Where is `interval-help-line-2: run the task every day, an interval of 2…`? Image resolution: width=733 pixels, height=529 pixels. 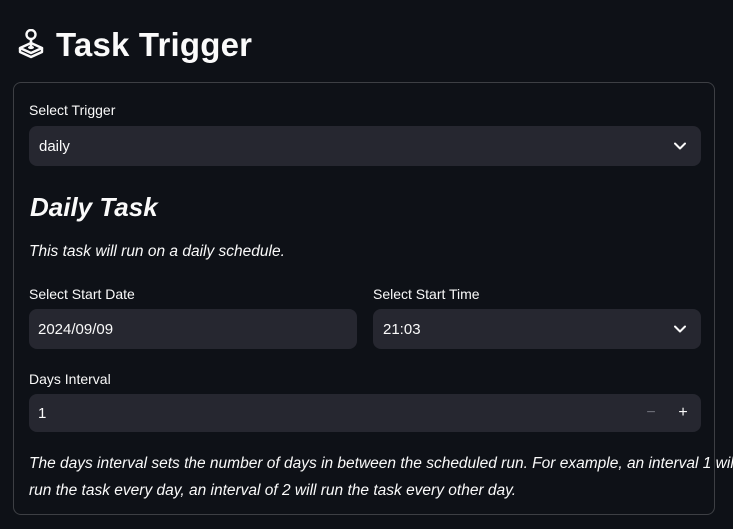
interval-help-line-2: run the task every day, an interval of 2… is located at coordinates (273, 490).